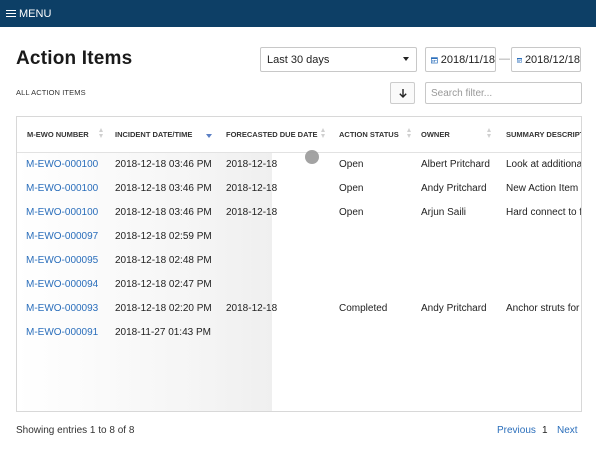 This screenshot has height=450, width=596. What do you see at coordinates (299, 333) in the screenshot?
I see `table-row: M-EWO-000091 2018-11-27 01:43 PM` at bounding box center [299, 333].